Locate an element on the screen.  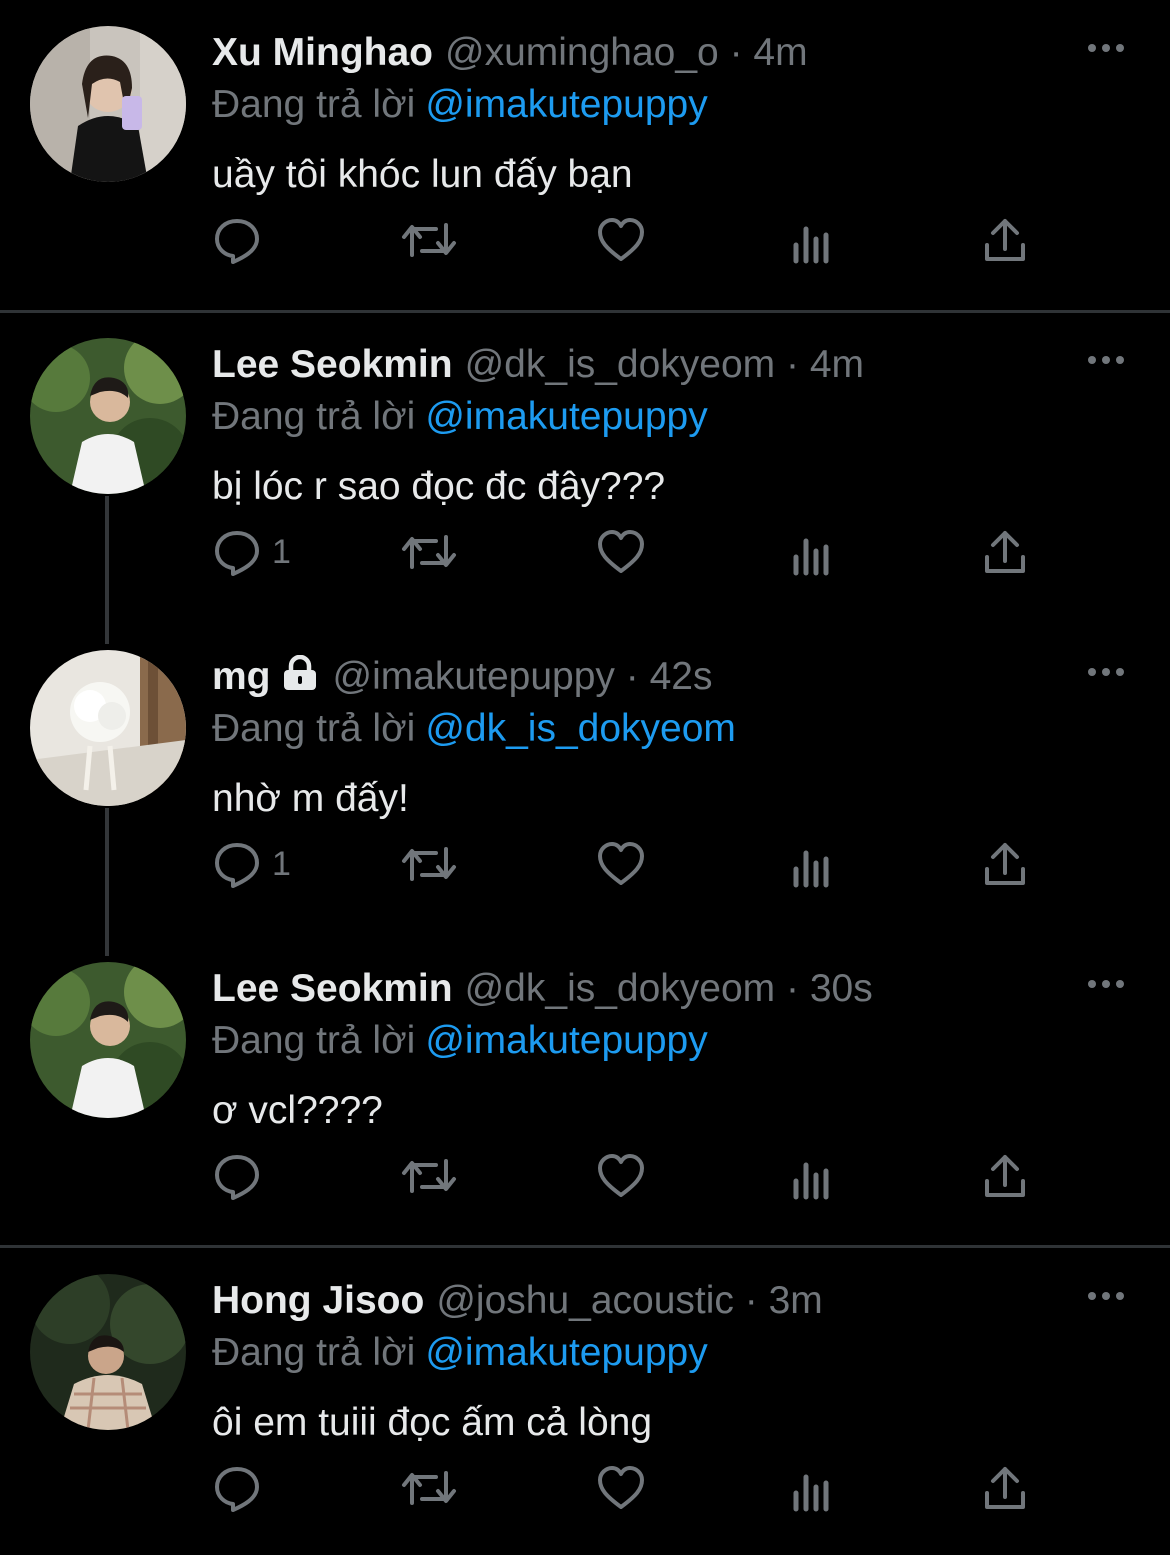
tweet-header: Lee Seokmin @dk_is_dokyeom · 30s is located at coordinates (661, 989).